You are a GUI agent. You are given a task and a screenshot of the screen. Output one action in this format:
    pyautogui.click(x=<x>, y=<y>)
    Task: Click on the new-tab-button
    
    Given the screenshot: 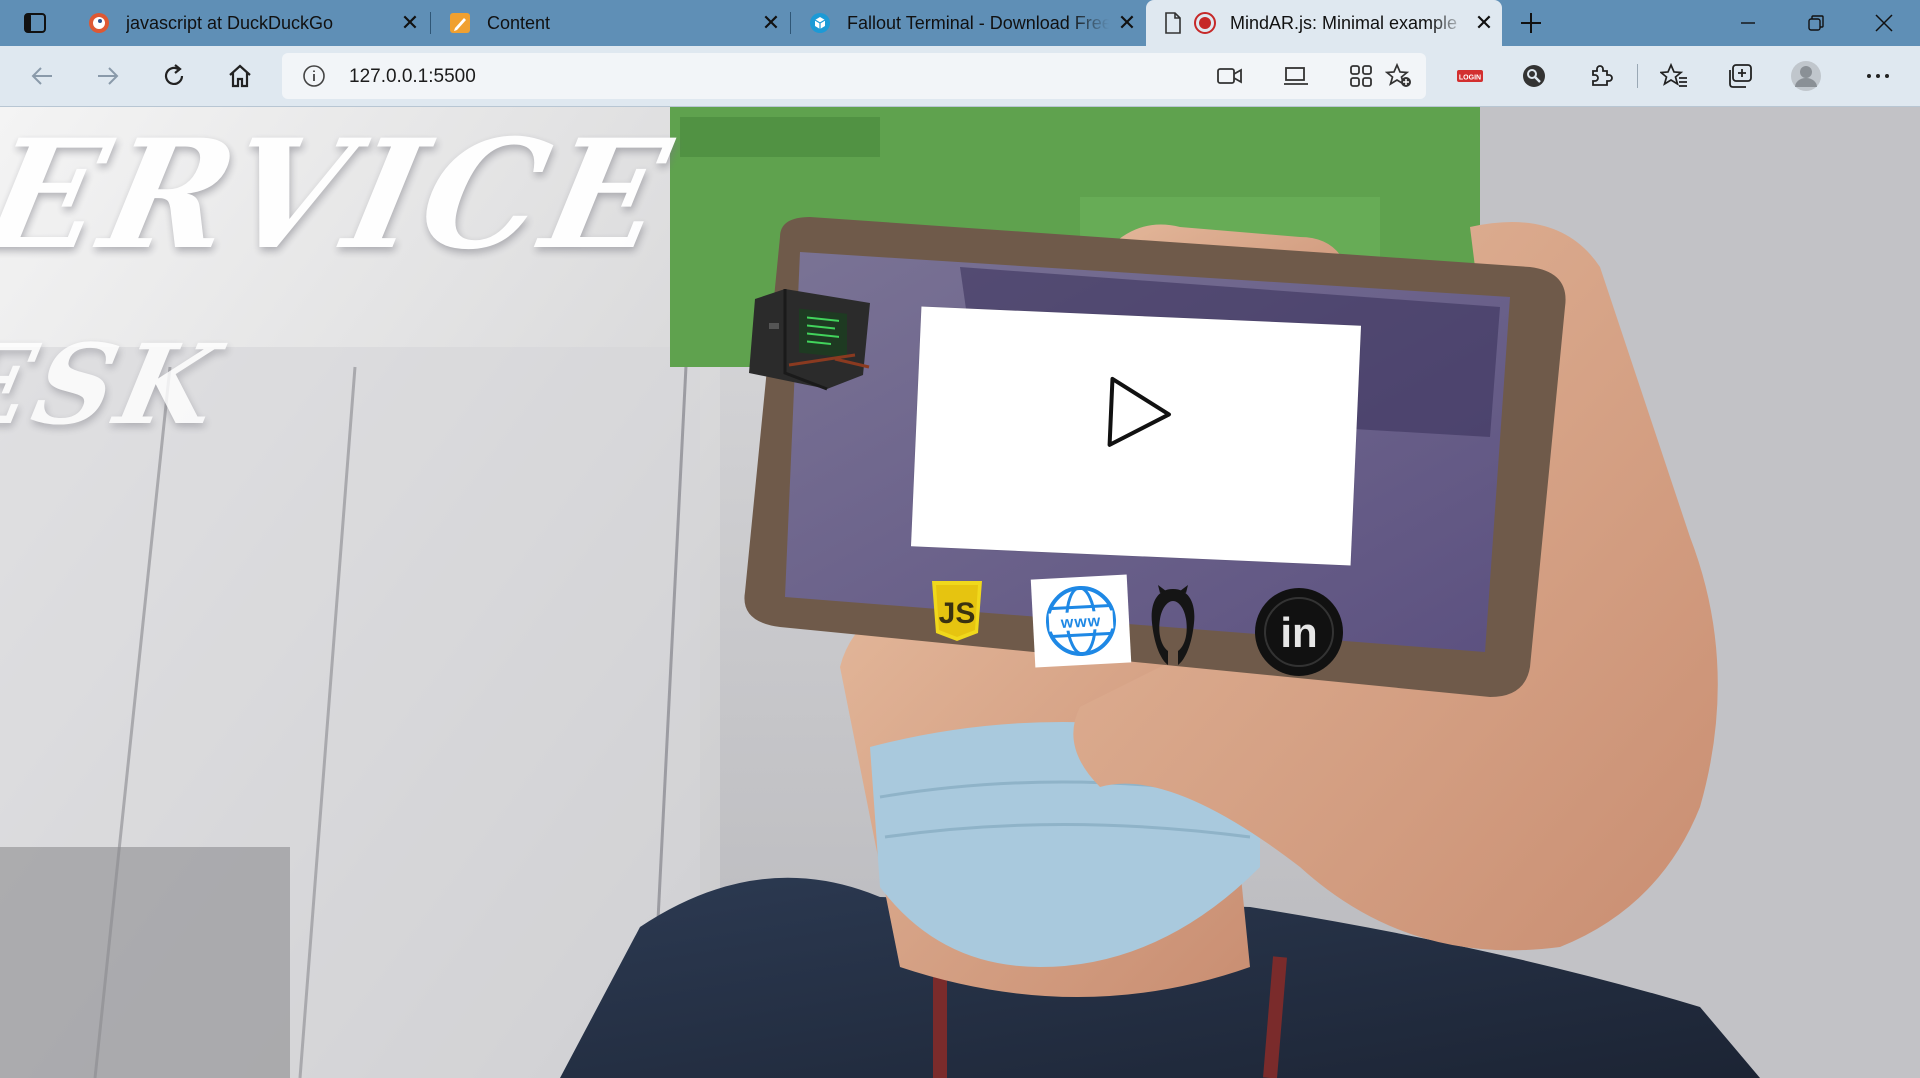 What is the action you would take?
    pyautogui.click(x=1531, y=23)
    